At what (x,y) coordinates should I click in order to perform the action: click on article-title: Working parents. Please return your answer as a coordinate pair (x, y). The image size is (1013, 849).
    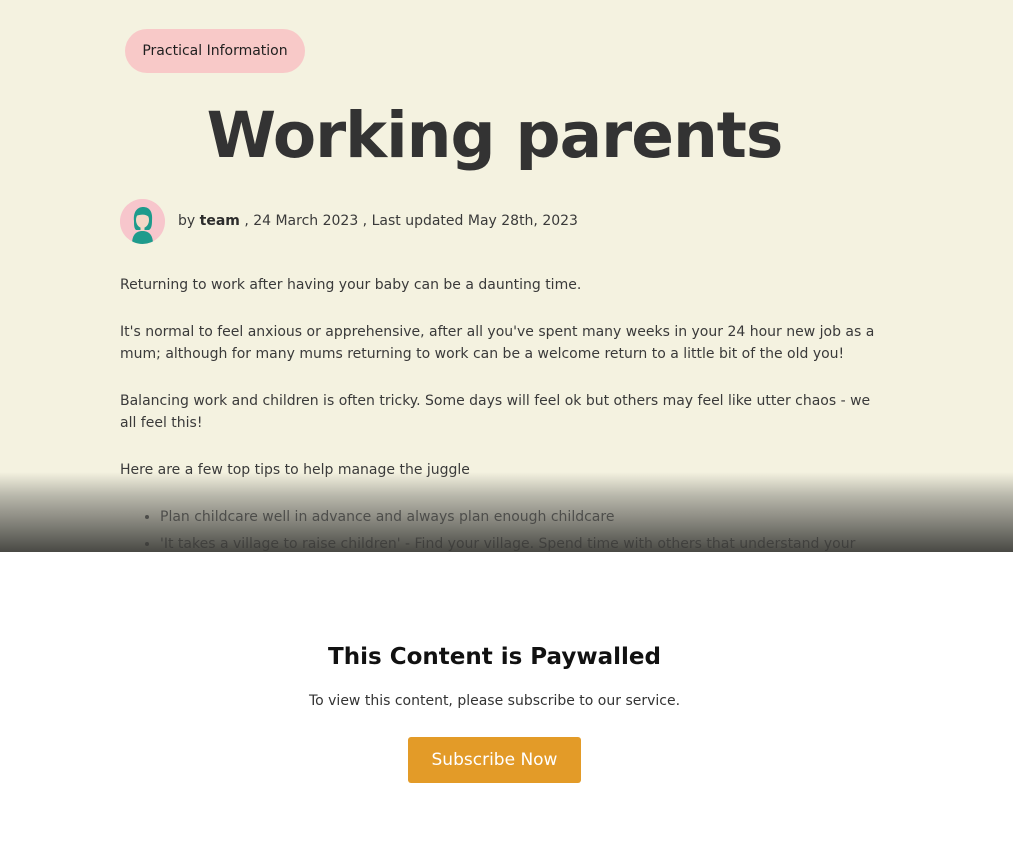
    Looking at the image, I should click on (495, 135).